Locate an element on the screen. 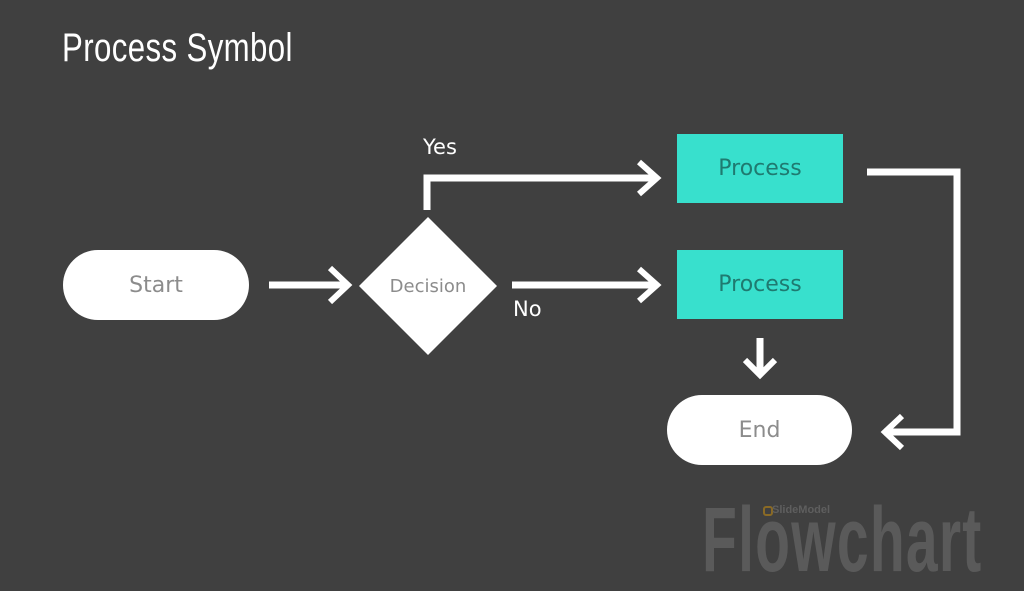 The width and height of the screenshot is (1024, 591). yes-label: Yes is located at coordinates (440, 147).